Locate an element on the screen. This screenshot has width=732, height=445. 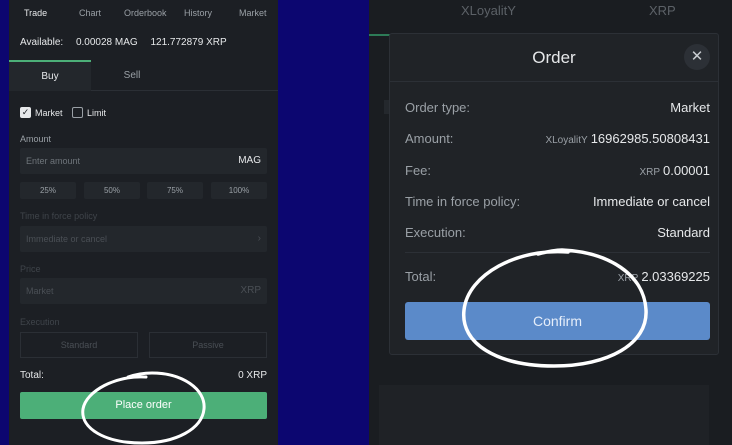
chevron-right-icon: › is located at coordinates (259, 238).